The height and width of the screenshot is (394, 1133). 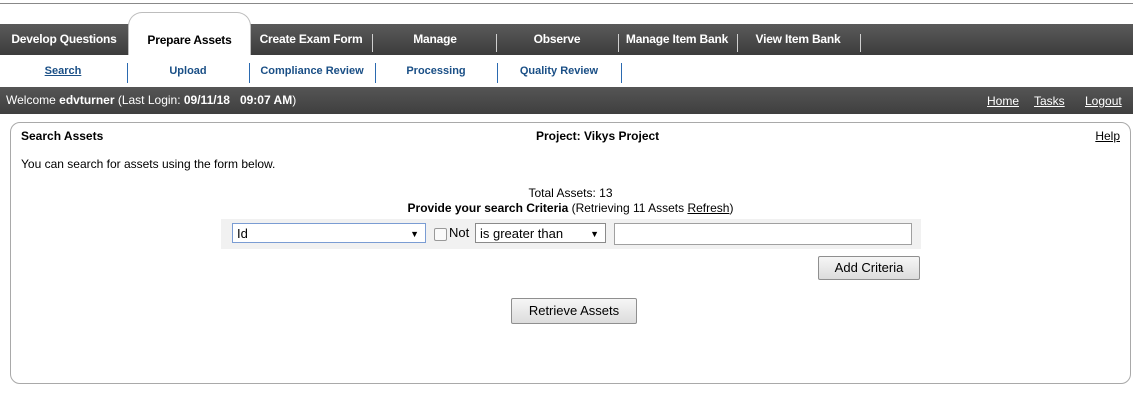 What do you see at coordinates (574, 311) in the screenshot?
I see `retrieve-assets-button: Retrieve Assets` at bounding box center [574, 311].